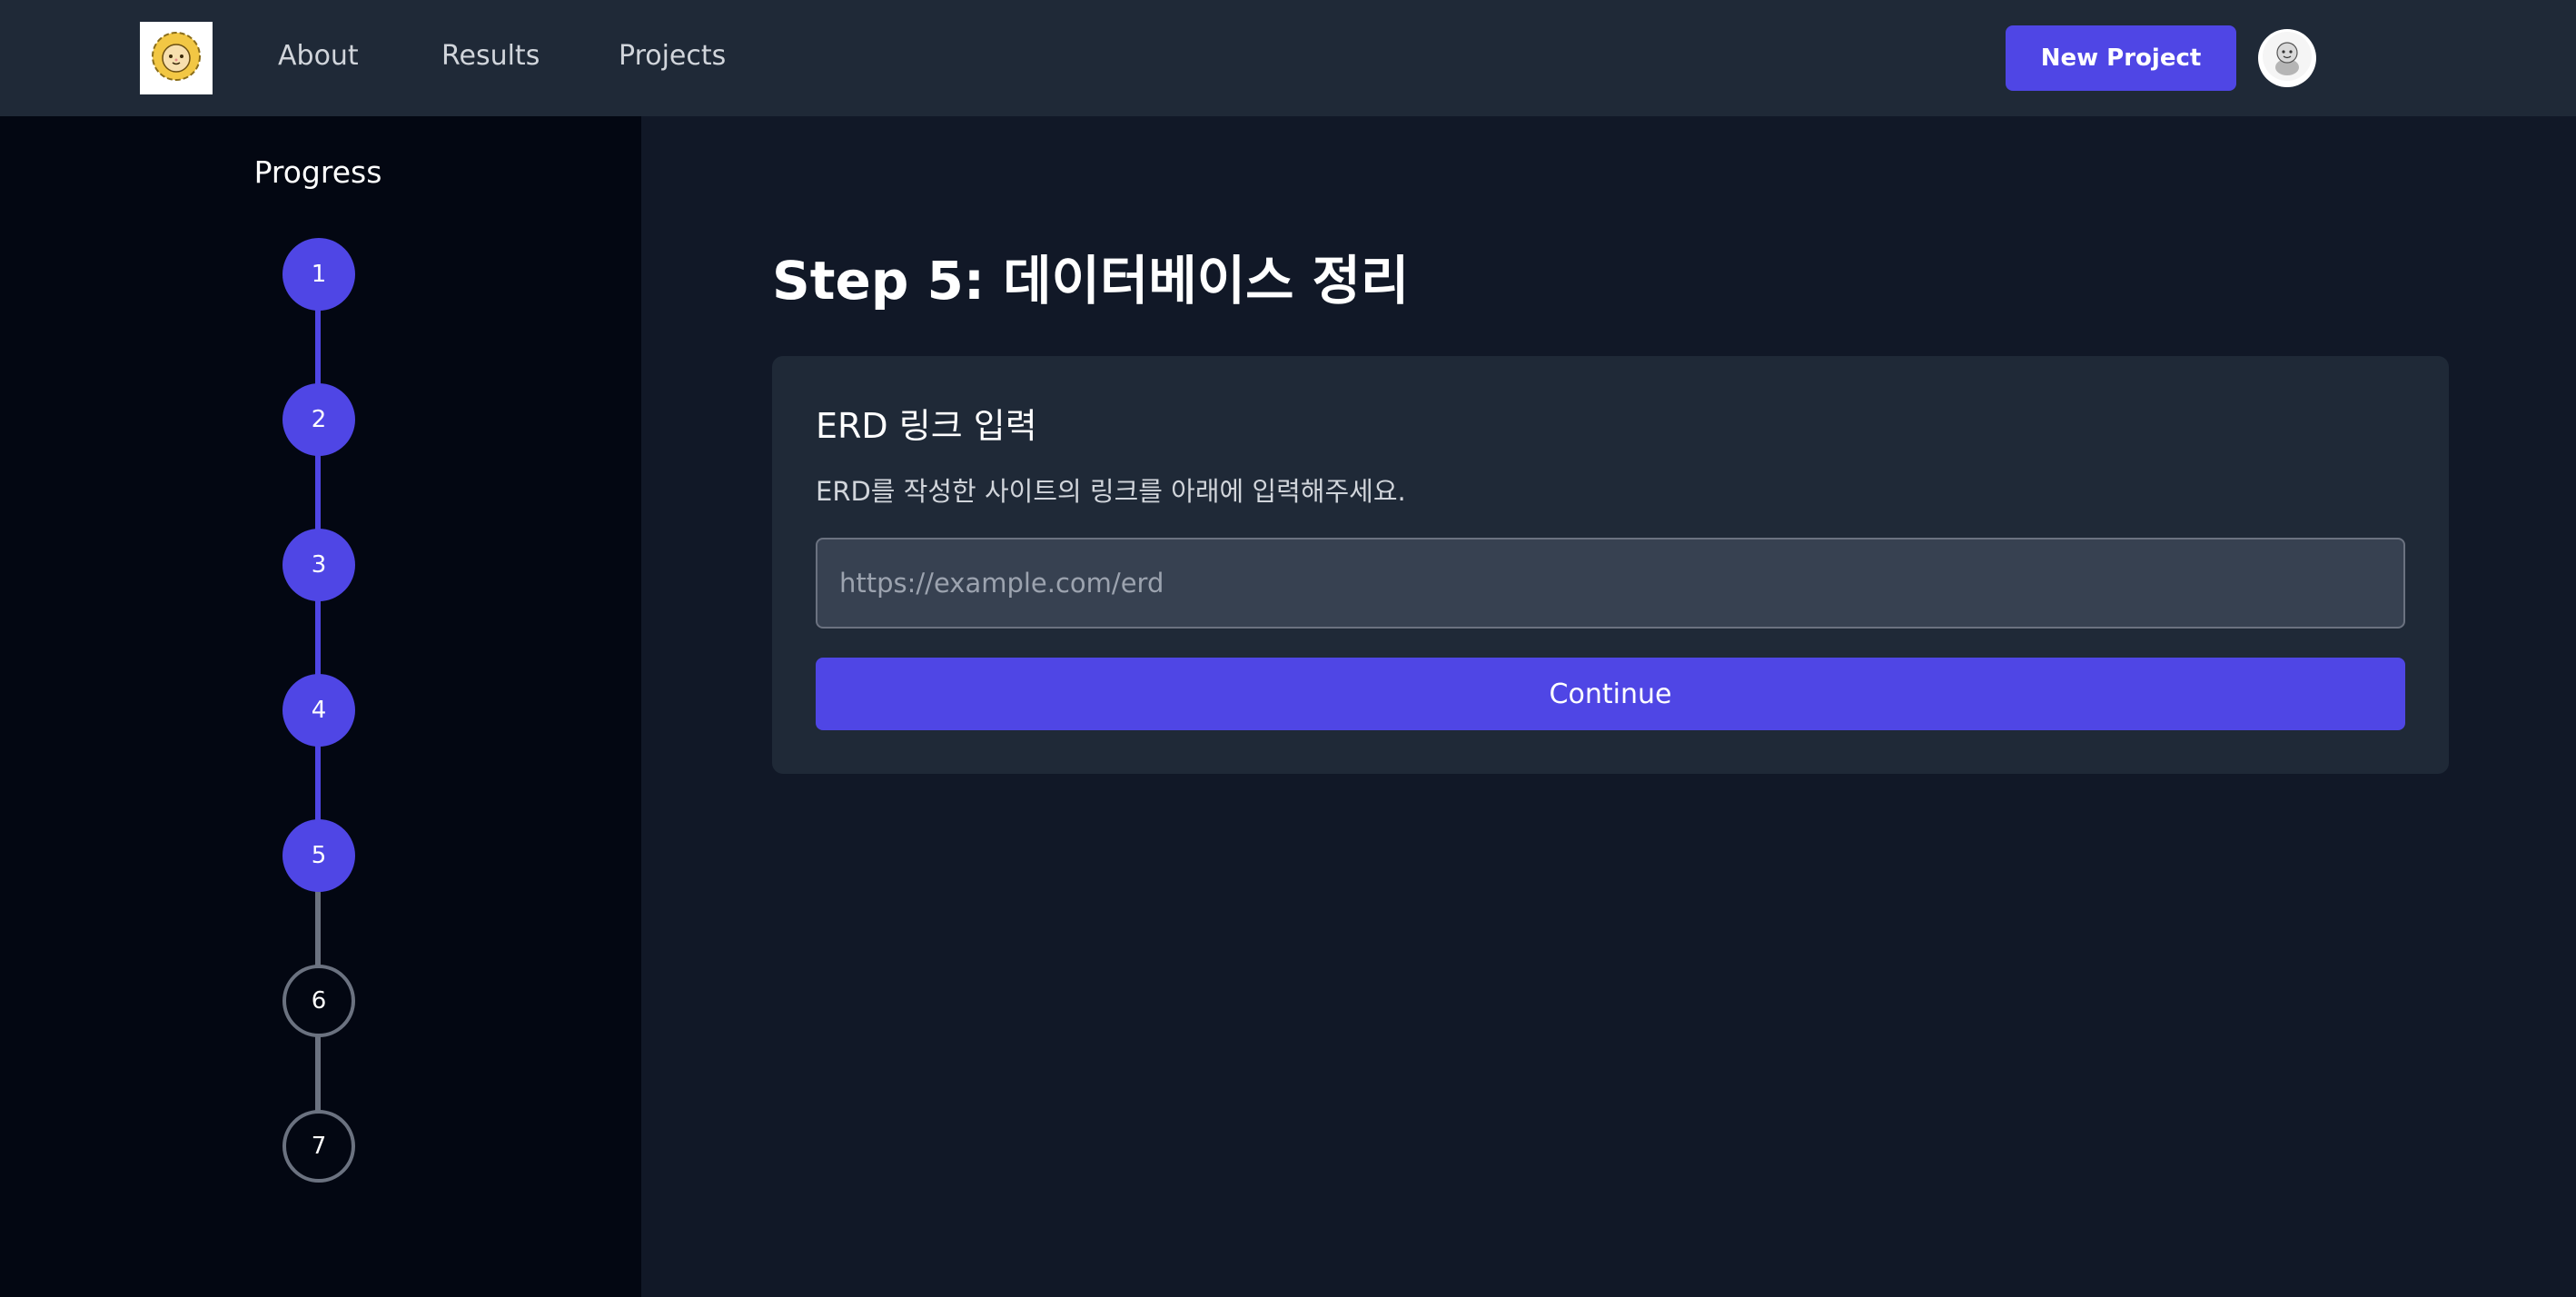 The height and width of the screenshot is (1297, 2576). I want to click on continue-button: Continue, so click(1610, 694).